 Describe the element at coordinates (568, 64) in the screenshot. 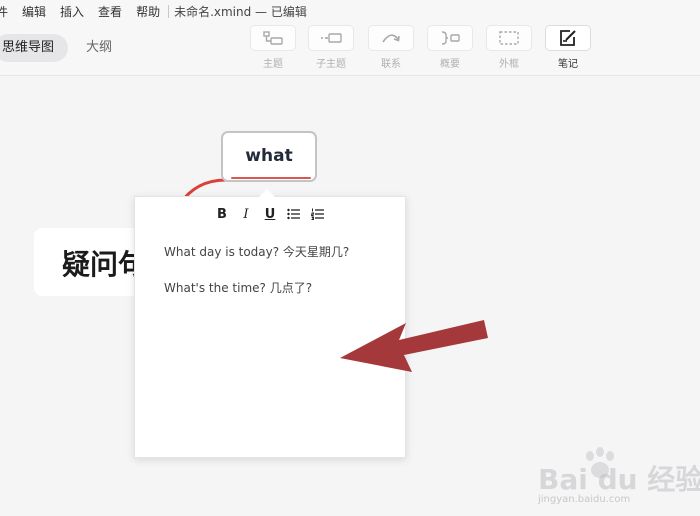

I see `note-label: 笔记` at that location.